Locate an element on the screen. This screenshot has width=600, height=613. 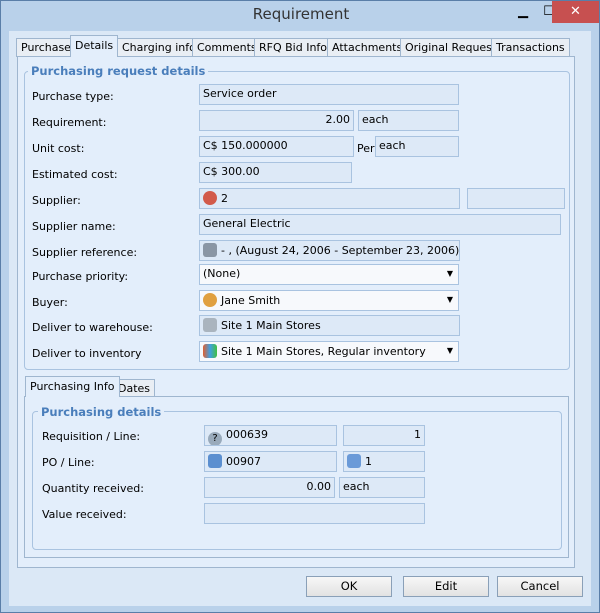
requirement-unit-field: each is located at coordinates (408, 120).